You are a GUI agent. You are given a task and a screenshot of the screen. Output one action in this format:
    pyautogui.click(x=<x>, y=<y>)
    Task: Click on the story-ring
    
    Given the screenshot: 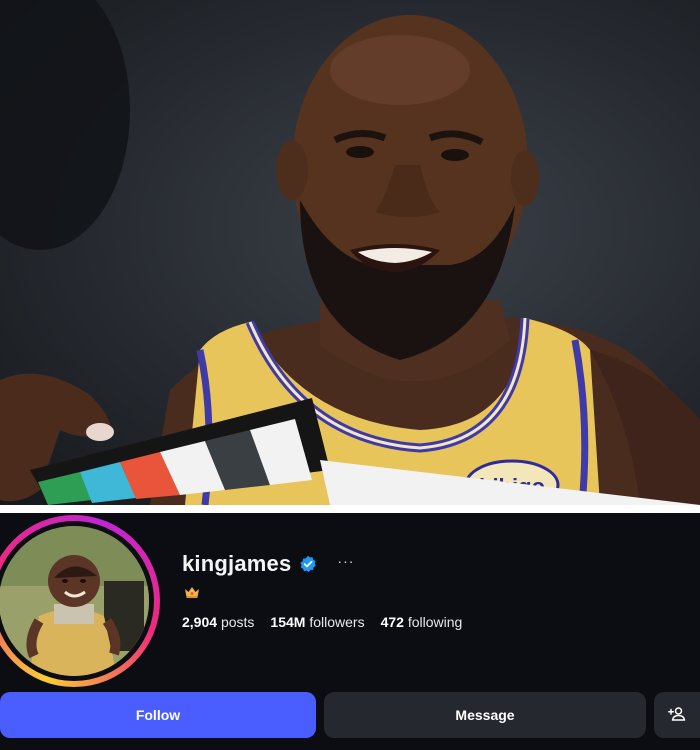 What is the action you would take?
    pyautogui.click(x=80, y=601)
    